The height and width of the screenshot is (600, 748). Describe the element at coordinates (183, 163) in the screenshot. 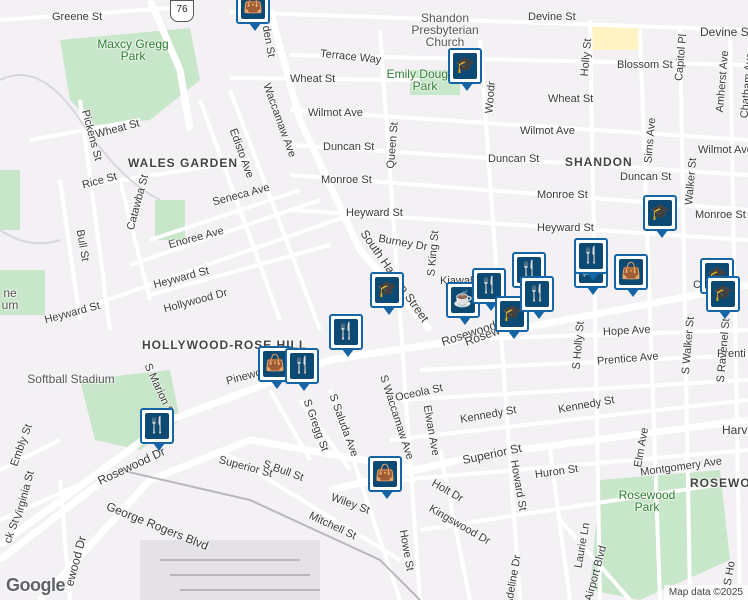

I see `district-label: WALES GARDEN` at that location.